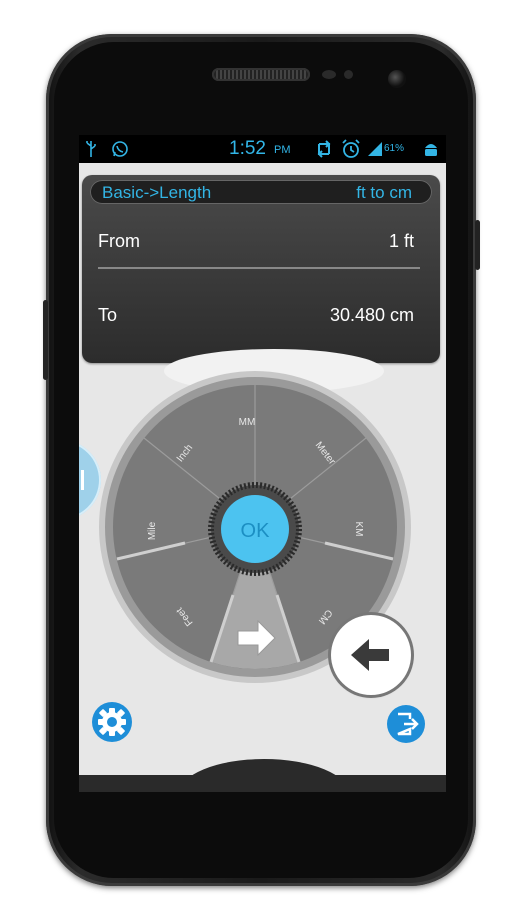  Describe the element at coordinates (375, 149) in the screenshot. I see `signal-icon` at that location.